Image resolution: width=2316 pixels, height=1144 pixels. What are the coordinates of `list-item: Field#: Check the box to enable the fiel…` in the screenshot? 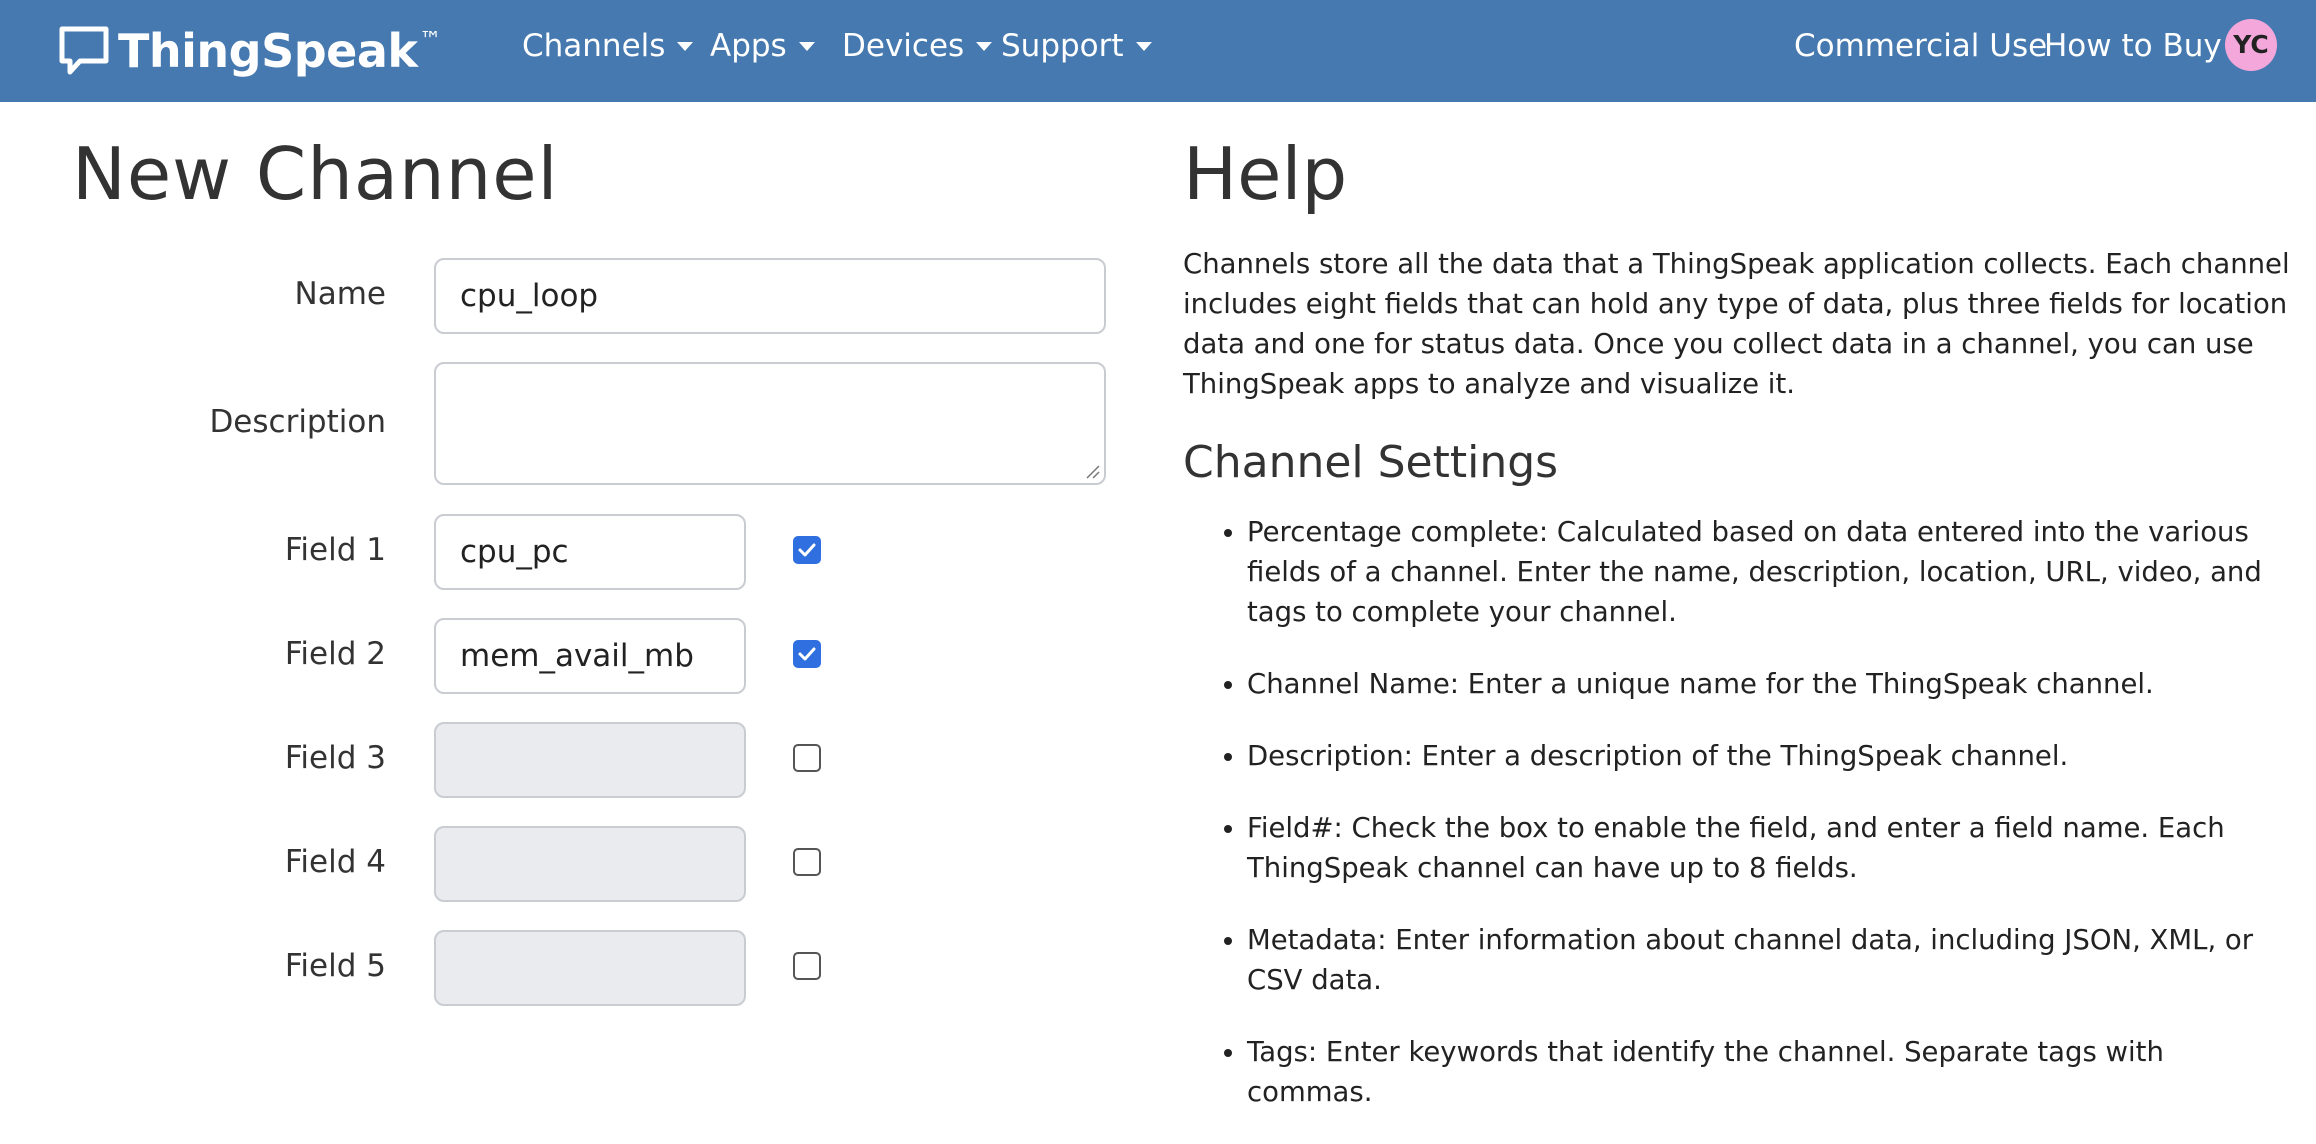 It's located at (1770, 848).